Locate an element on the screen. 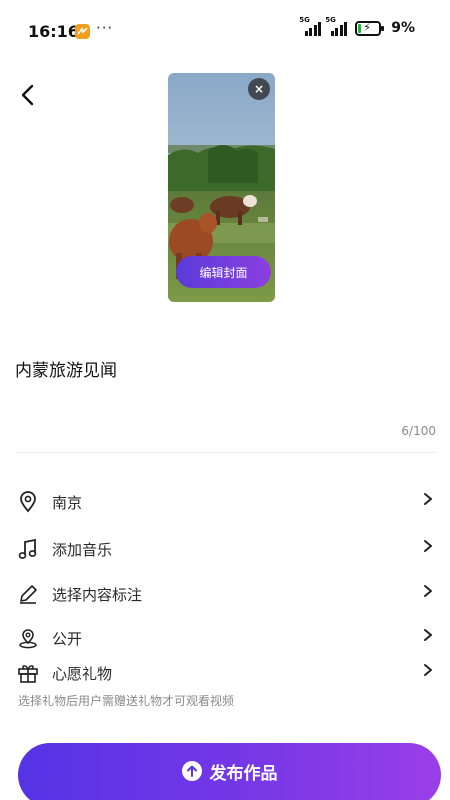 The width and height of the screenshot is (450, 800). gift-icon is located at coordinates (28, 673).